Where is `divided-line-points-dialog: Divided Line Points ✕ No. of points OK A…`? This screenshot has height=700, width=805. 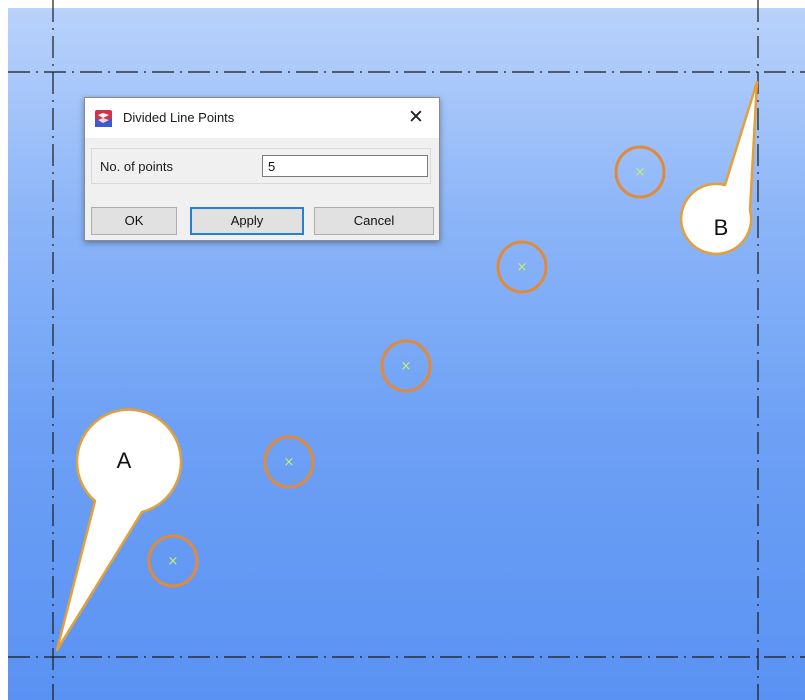
divided-line-points-dialog: Divided Line Points ✕ No. of points OK A… is located at coordinates (262, 169).